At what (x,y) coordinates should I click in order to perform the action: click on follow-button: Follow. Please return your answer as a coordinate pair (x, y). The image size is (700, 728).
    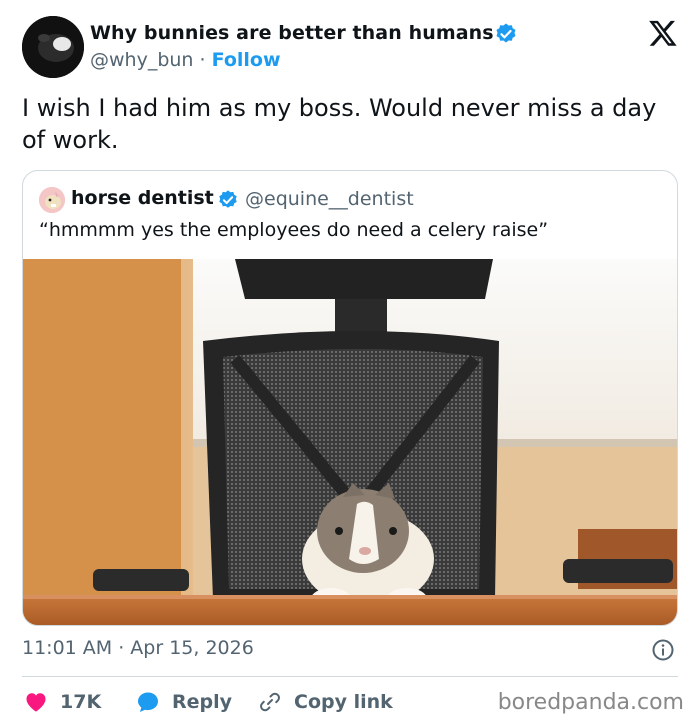
    Looking at the image, I should click on (246, 60).